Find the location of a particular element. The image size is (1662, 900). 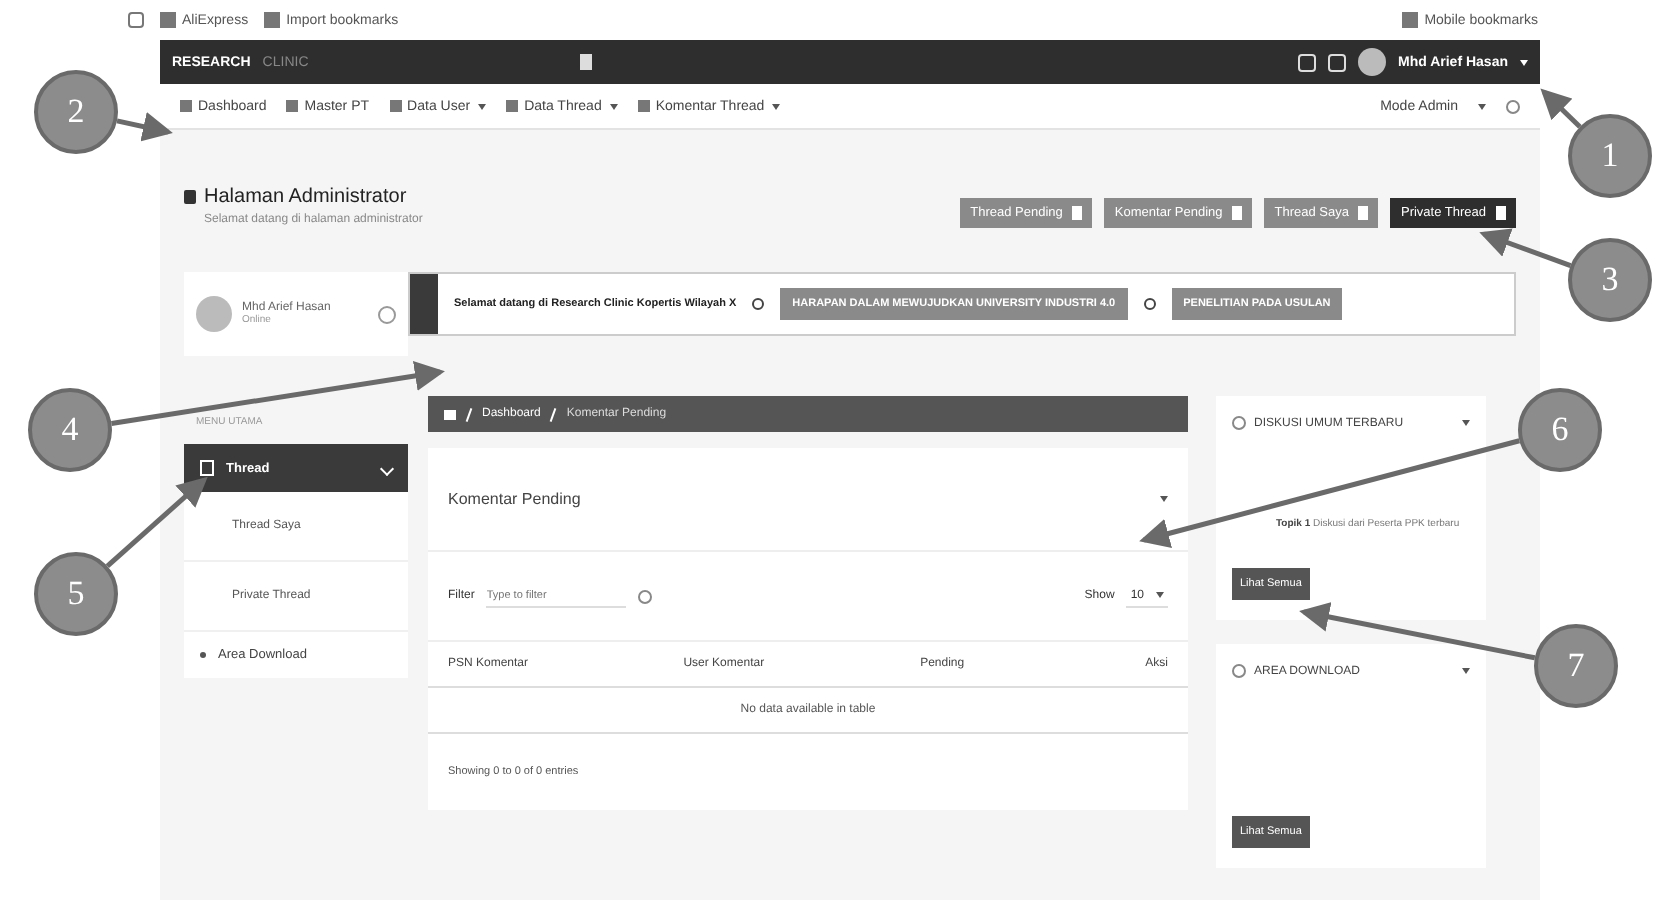

folder-icon is located at coordinates (1410, 20).